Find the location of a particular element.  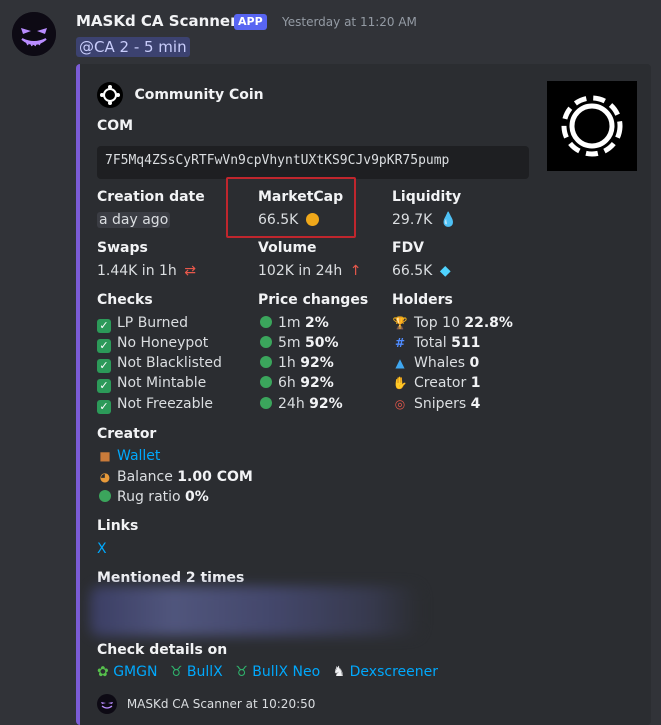

volume-value: 102K in 24h is located at coordinates (300, 271).